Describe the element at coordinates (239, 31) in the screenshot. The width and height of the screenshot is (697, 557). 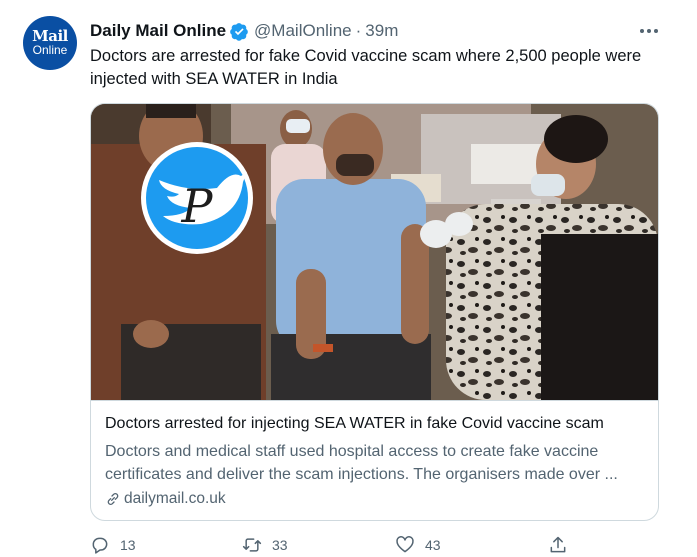
I see `verified-badge-icon` at that location.